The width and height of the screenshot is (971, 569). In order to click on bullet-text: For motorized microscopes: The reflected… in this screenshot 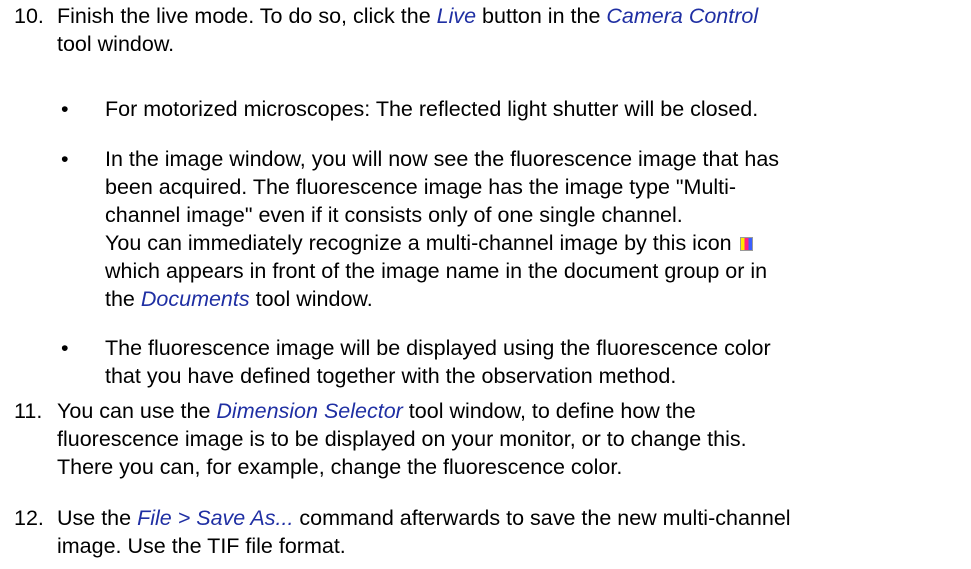, I will do `click(431, 109)`.